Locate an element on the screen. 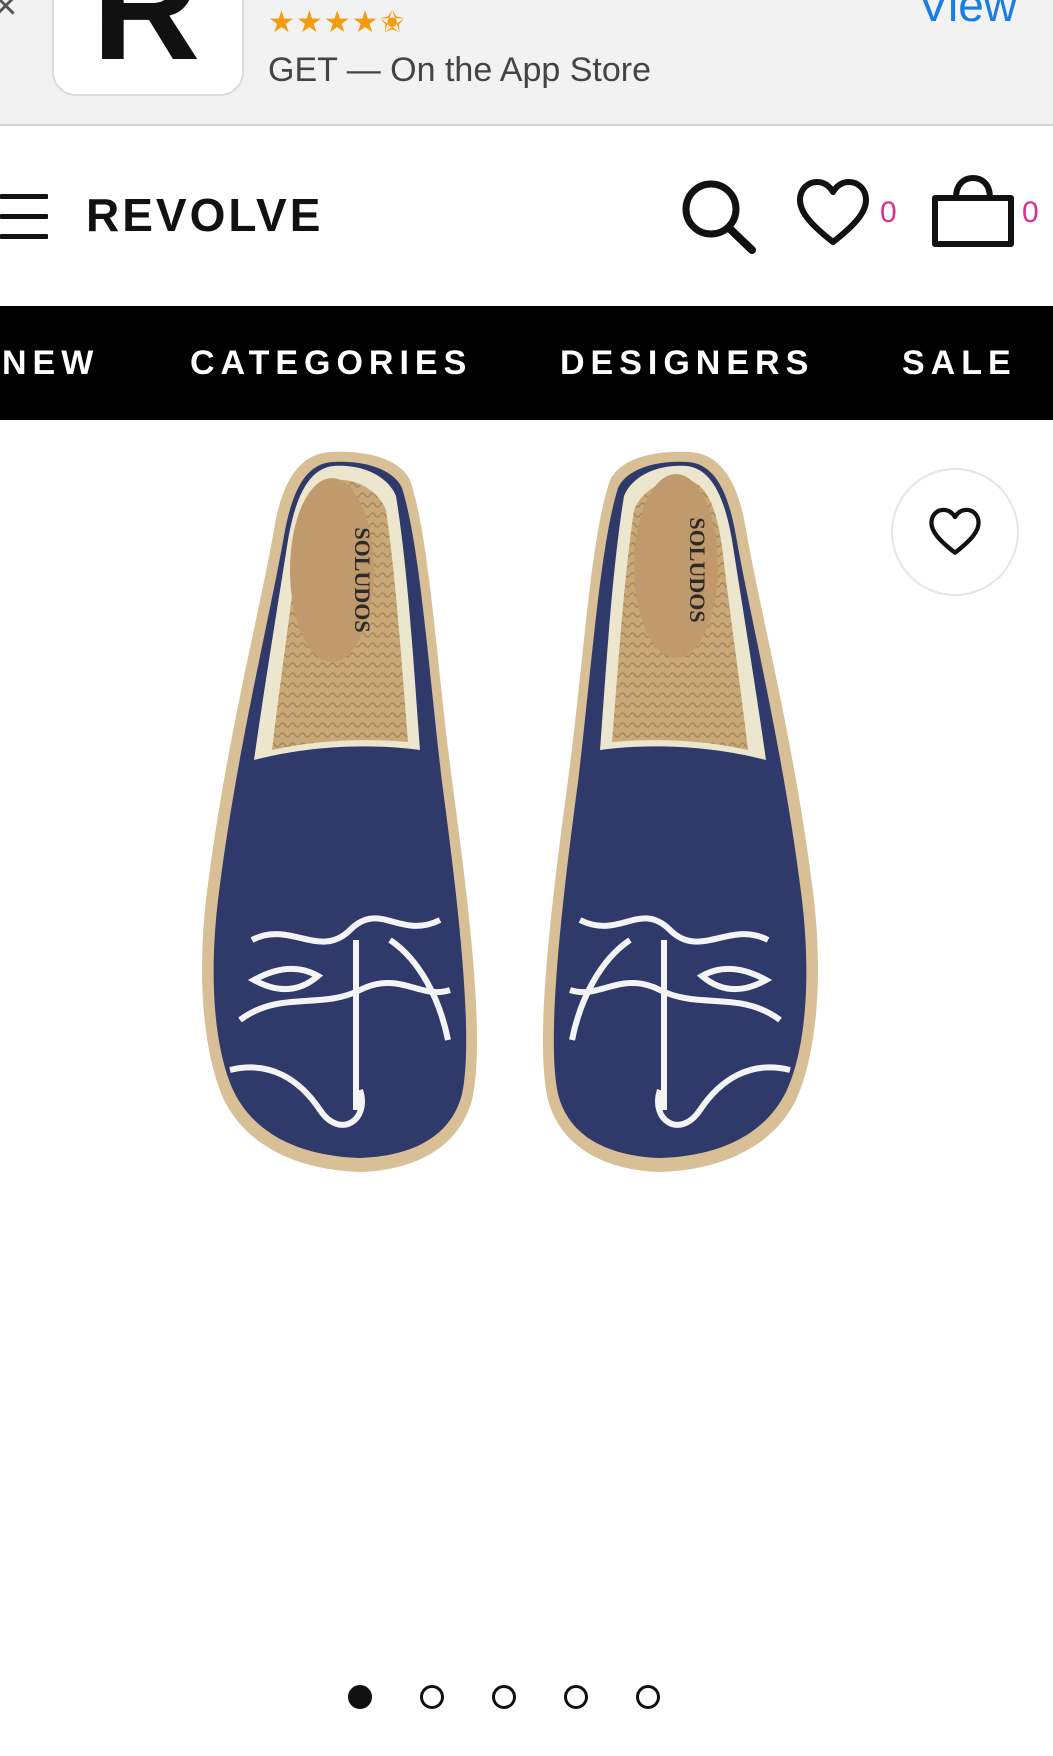 The width and height of the screenshot is (1053, 1756). app-rating-stars: ★★★★✬ is located at coordinates (337, 22).